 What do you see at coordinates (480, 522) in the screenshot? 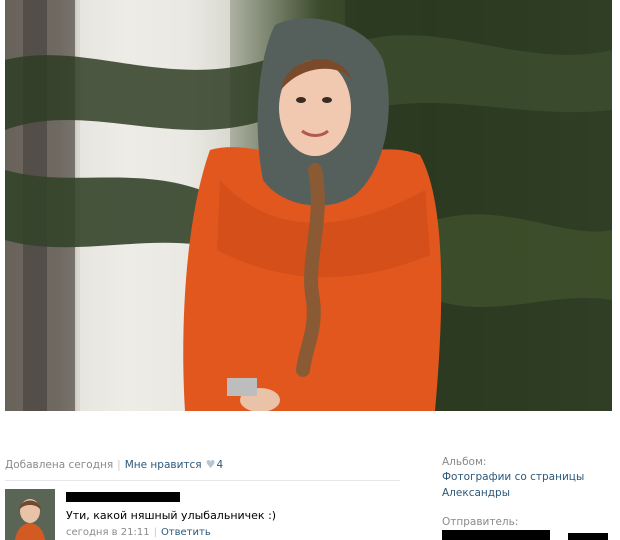
I see `sender-label: Отправитель:` at bounding box center [480, 522].